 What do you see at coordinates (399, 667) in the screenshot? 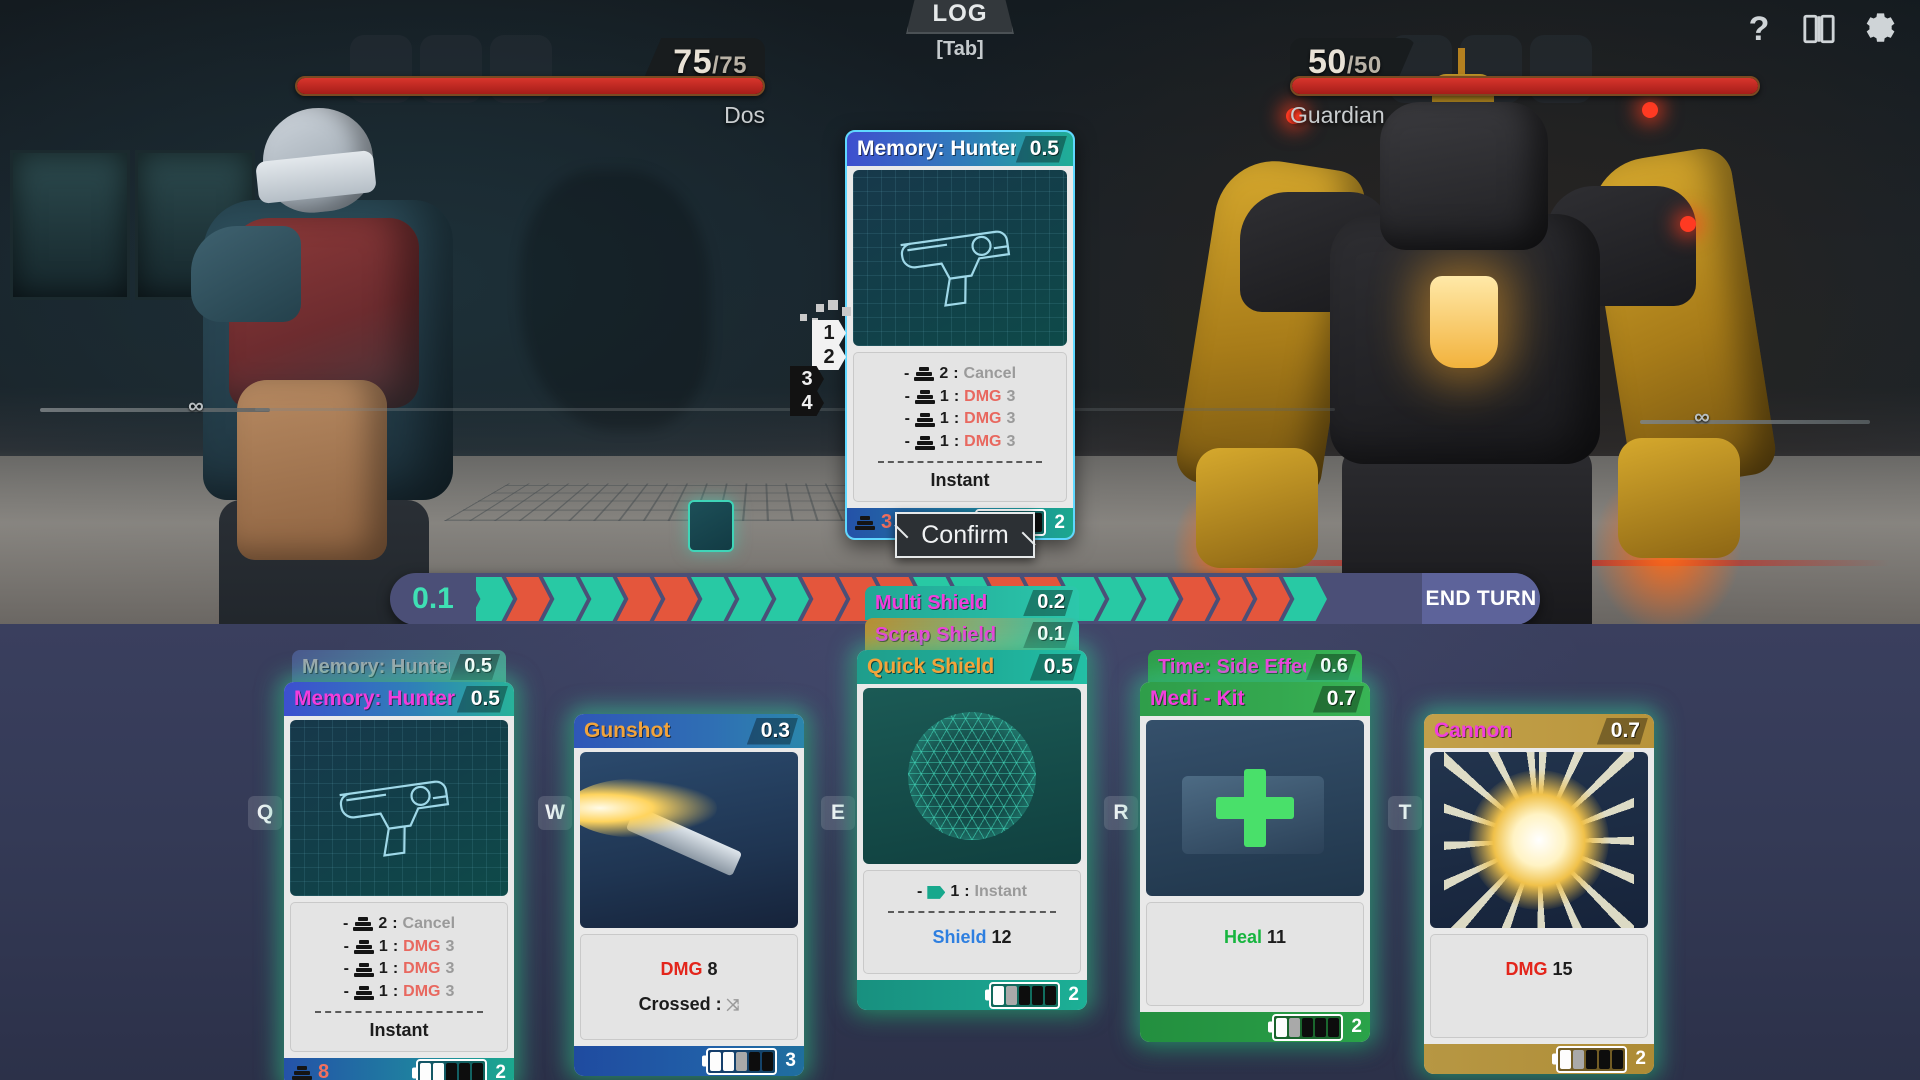
I see `stacked-card-header: Memory: Hunter 0.5` at bounding box center [399, 667].